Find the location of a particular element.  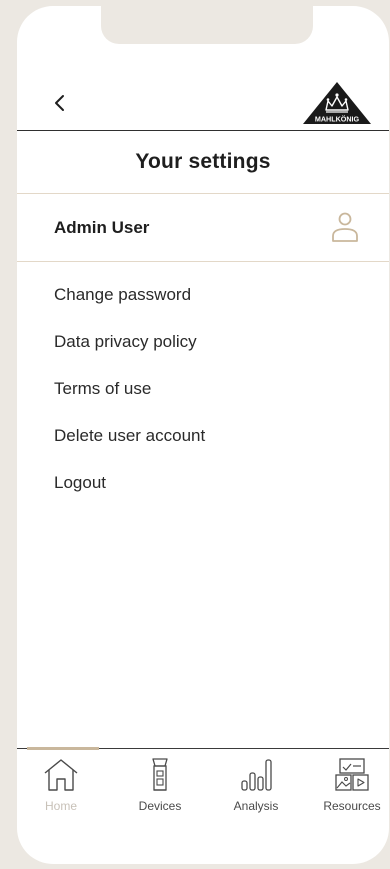

tab-analysis-label: Analysis is located at coordinates (256, 806).